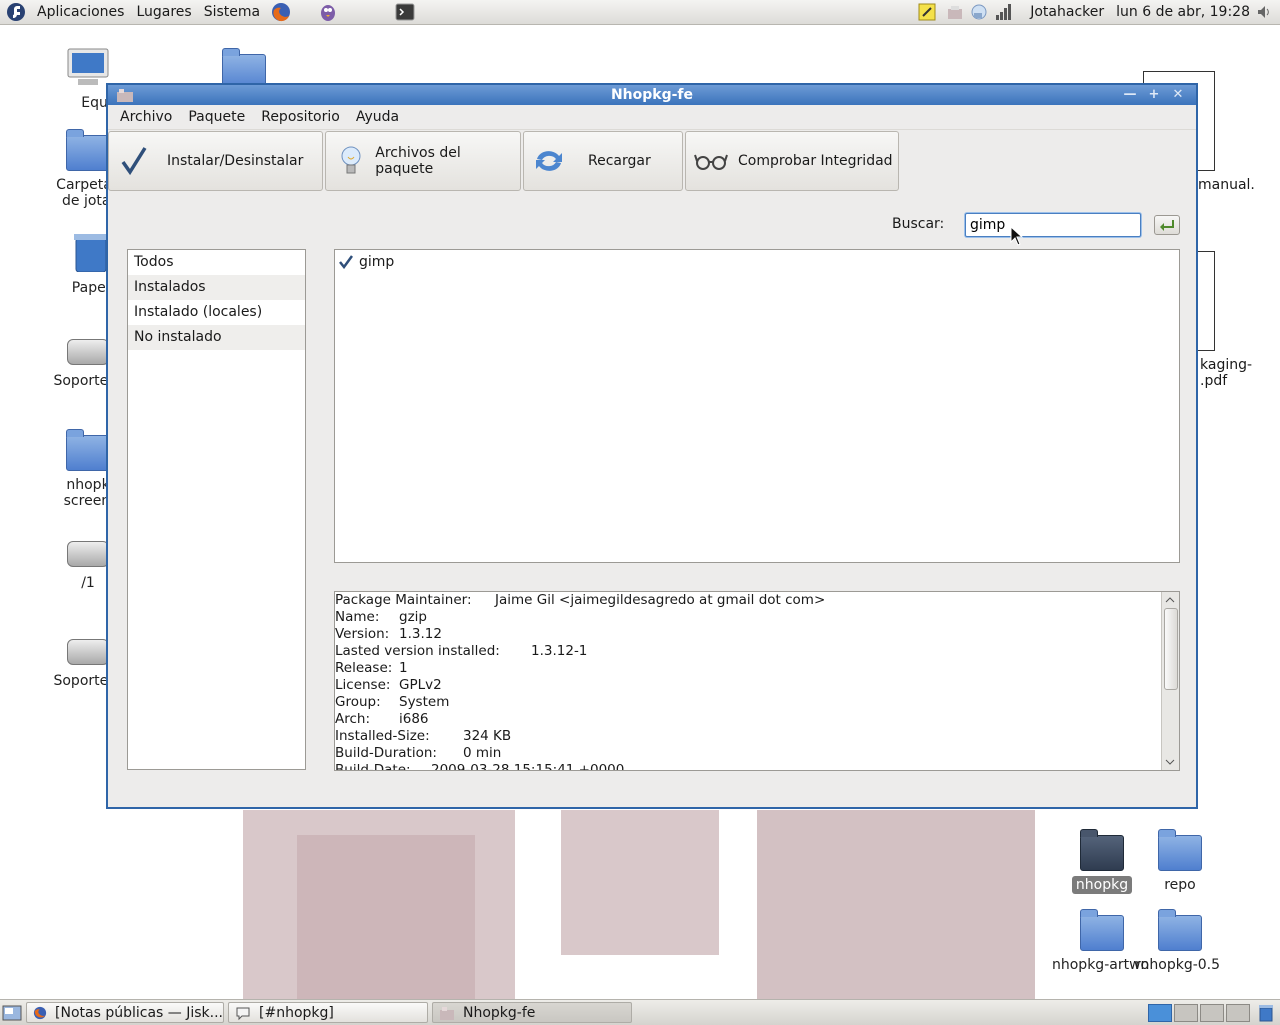 Image resolution: width=1280 pixels, height=1025 pixels. Describe the element at coordinates (16, 12) in the screenshot. I see `fedora-logo-icon` at that location.